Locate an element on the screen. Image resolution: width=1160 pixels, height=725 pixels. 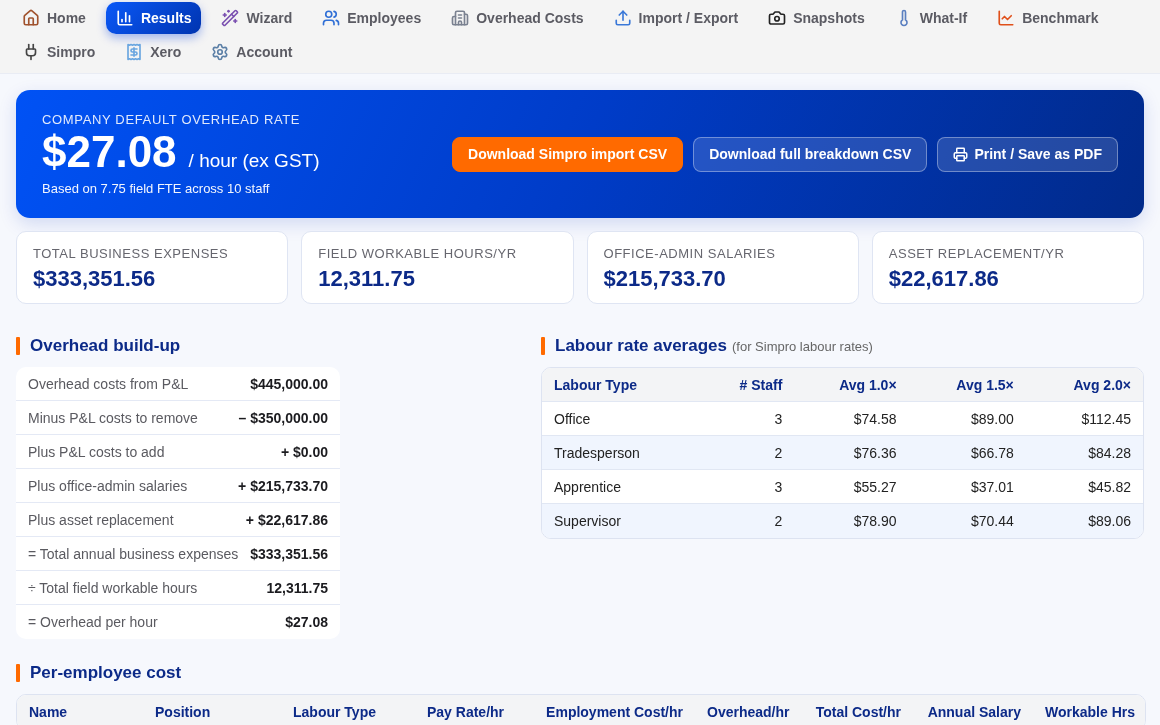
table-cell: $66.78 is located at coordinates (967, 453).